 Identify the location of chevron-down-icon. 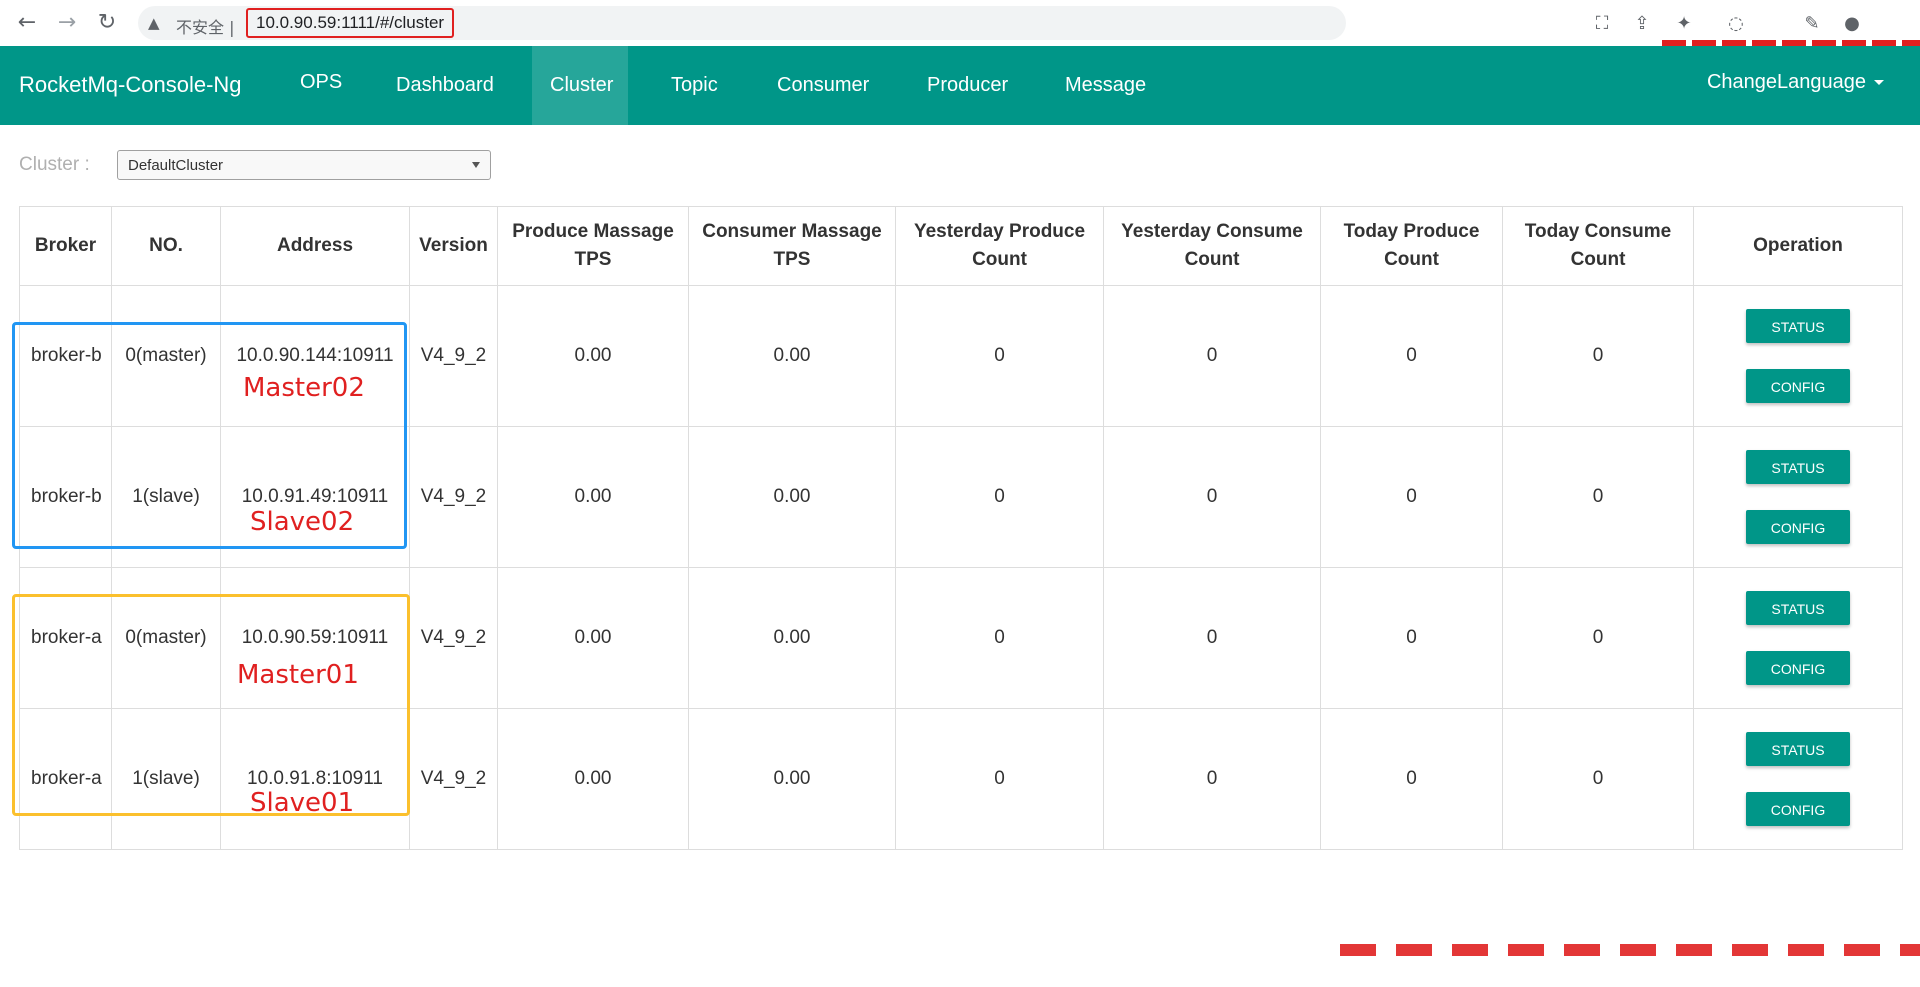
(476, 165).